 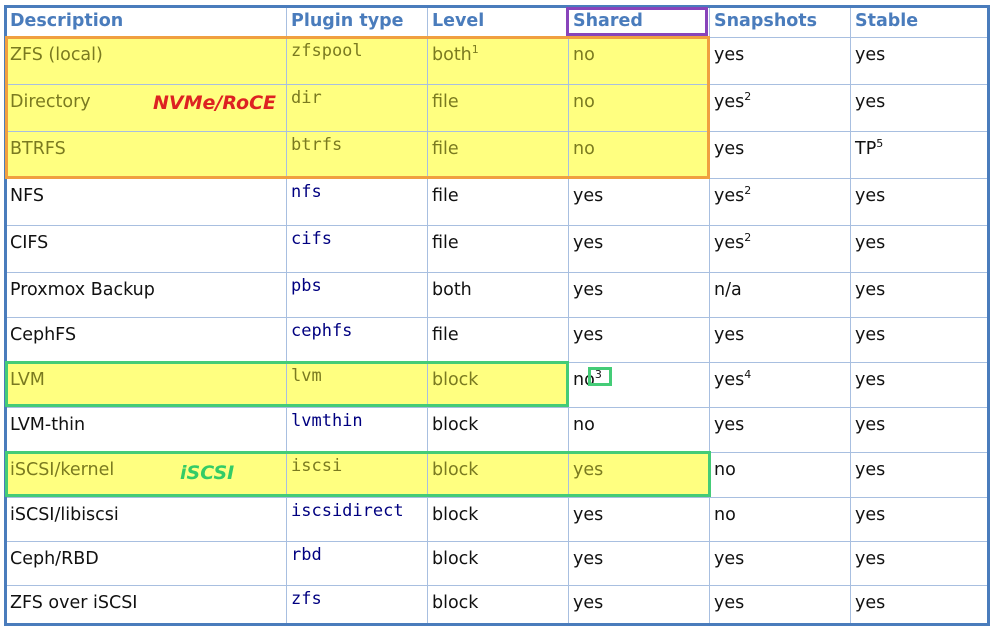 I want to click on cell-description-text: Proxmox Backup, so click(x=82, y=290).